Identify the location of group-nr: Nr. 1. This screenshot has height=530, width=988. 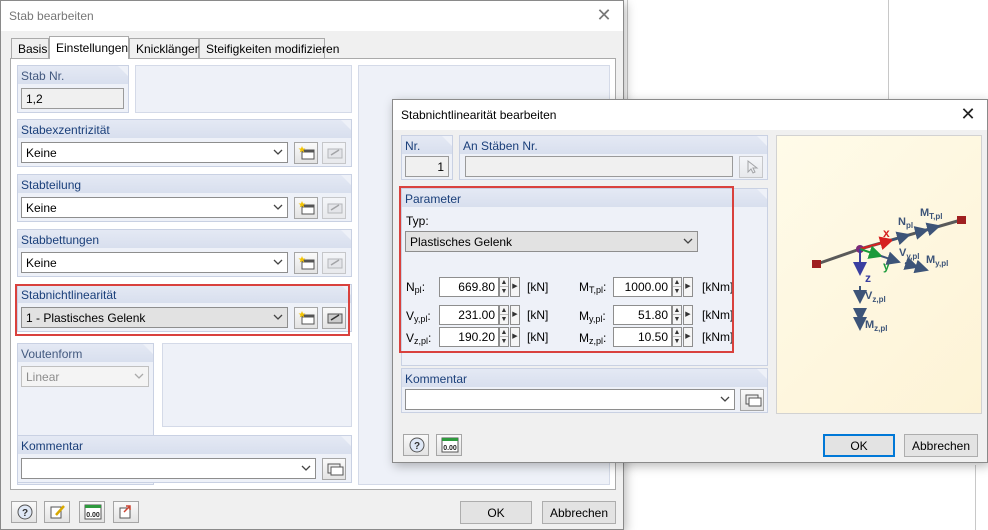
(427, 157).